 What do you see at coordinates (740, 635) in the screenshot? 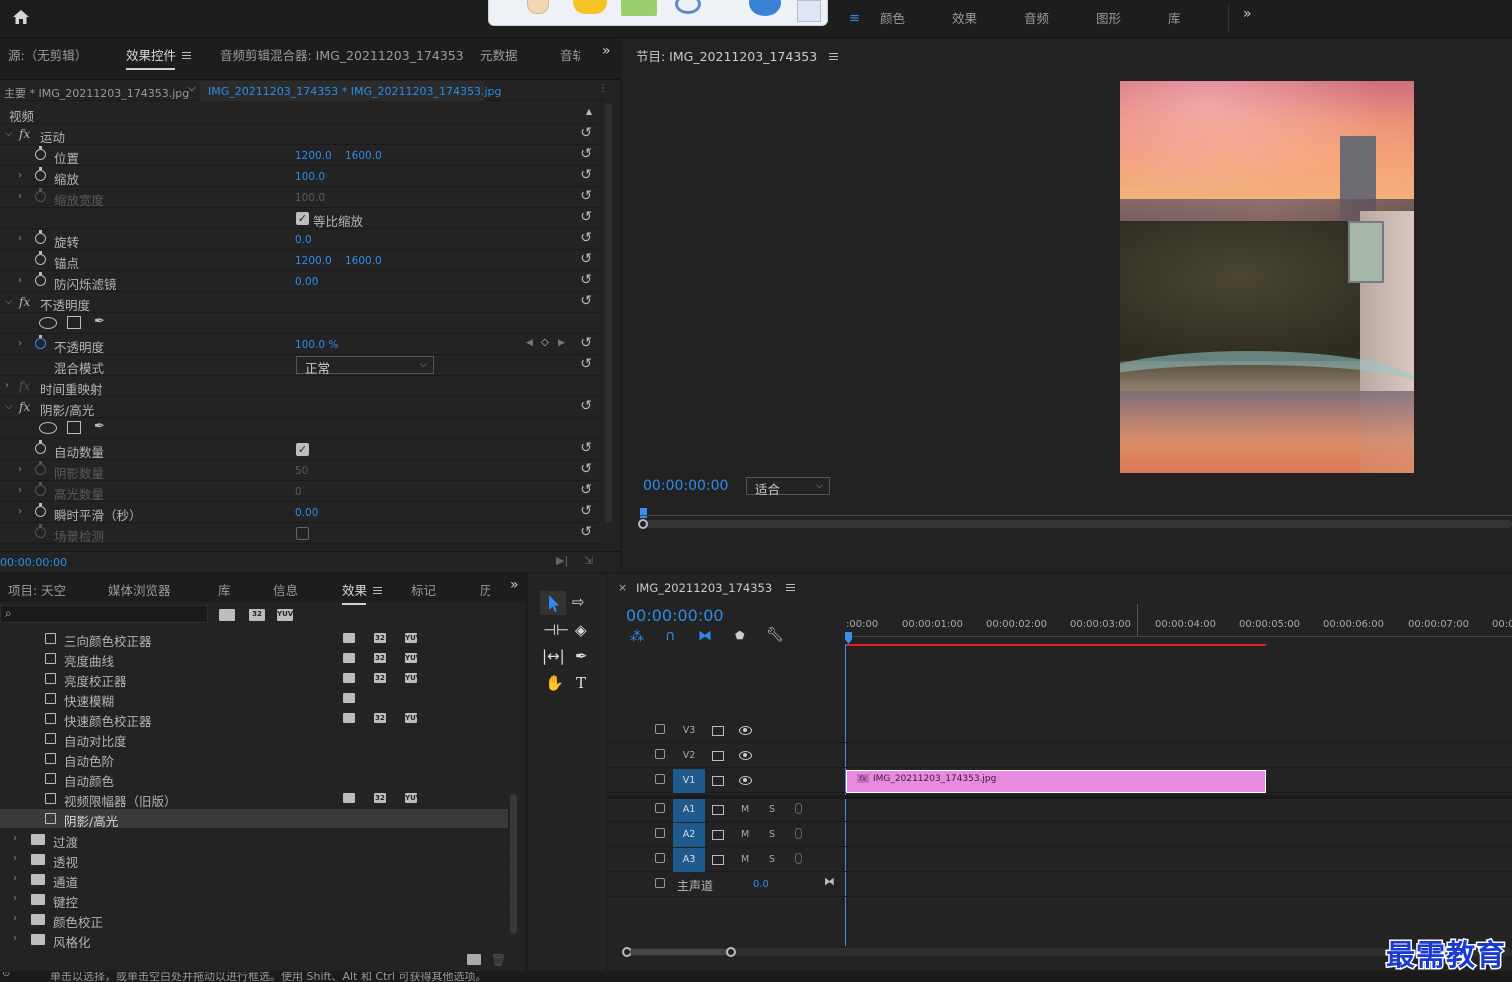
I see `add-marker-icon: ⬟` at bounding box center [740, 635].